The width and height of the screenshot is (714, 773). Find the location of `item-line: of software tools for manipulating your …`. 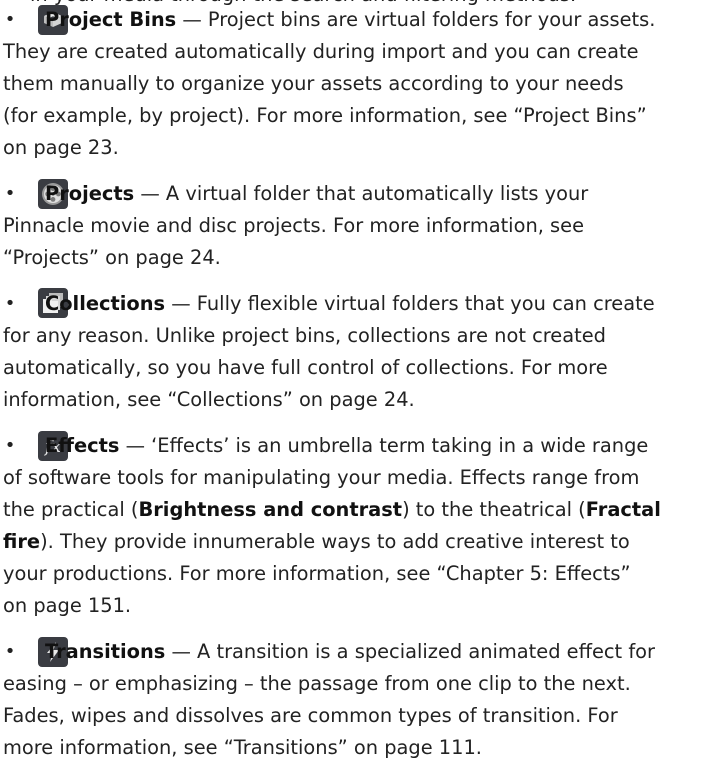

item-line: of software tools for manipulating your … is located at coordinates (321, 477).